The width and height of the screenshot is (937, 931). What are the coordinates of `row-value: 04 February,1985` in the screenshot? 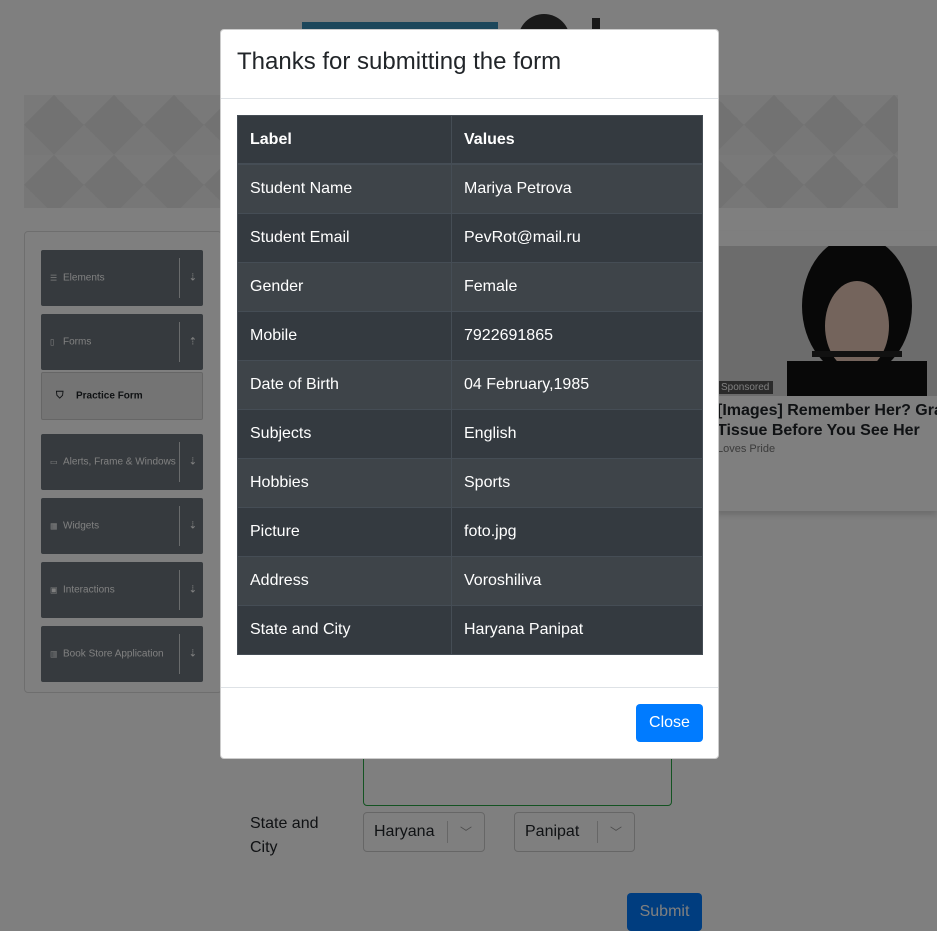 It's located at (577, 385).